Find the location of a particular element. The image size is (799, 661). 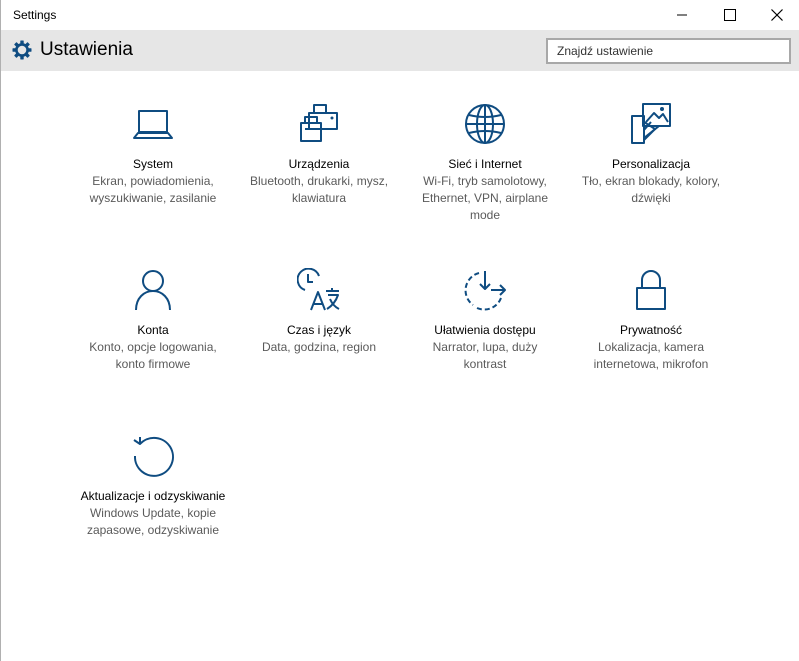

search-input is located at coordinates (668, 51).